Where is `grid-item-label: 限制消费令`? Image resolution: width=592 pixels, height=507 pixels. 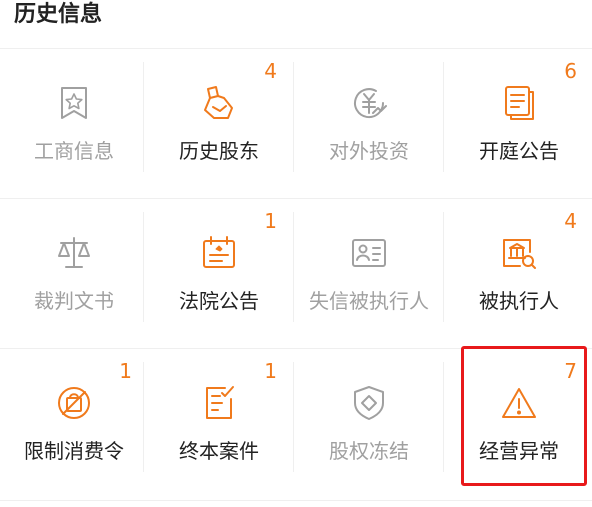 grid-item-label: 限制消费令 is located at coordinates (74, 451).